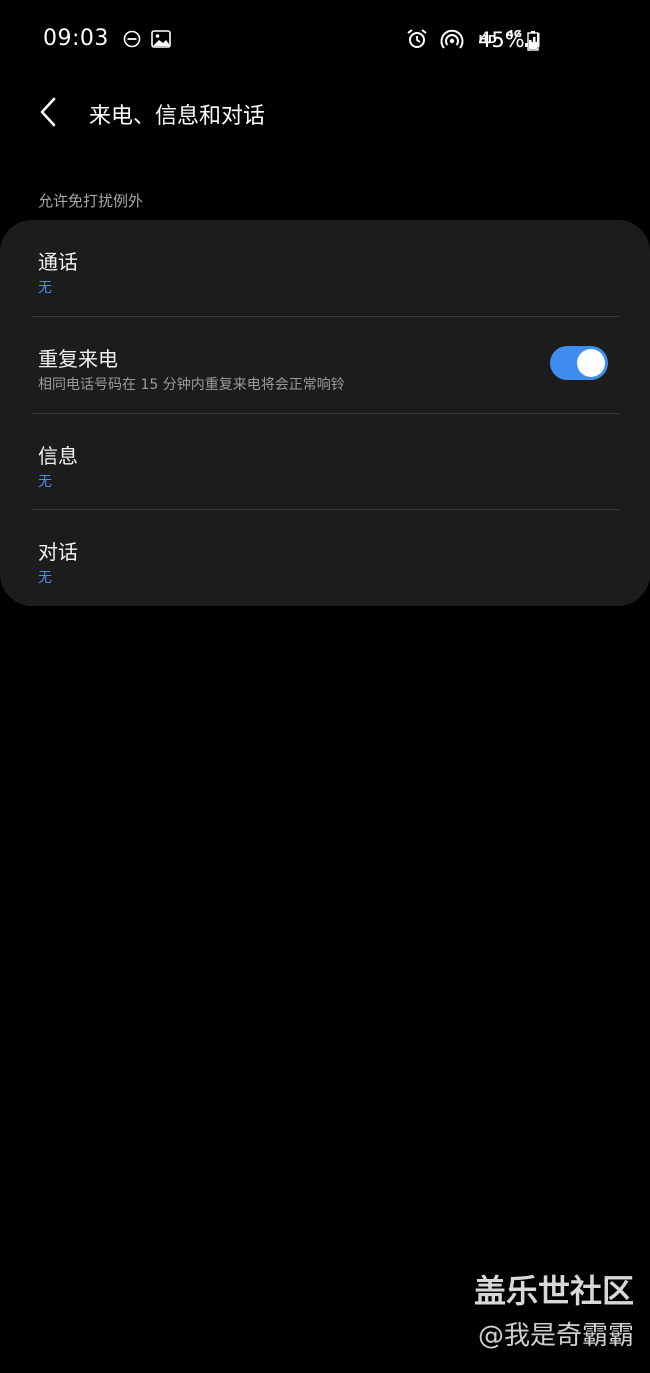 Image resolution: width=650 pixels, height=1373 pixels. I want to click on clock: 09:03, so click(76, 38).